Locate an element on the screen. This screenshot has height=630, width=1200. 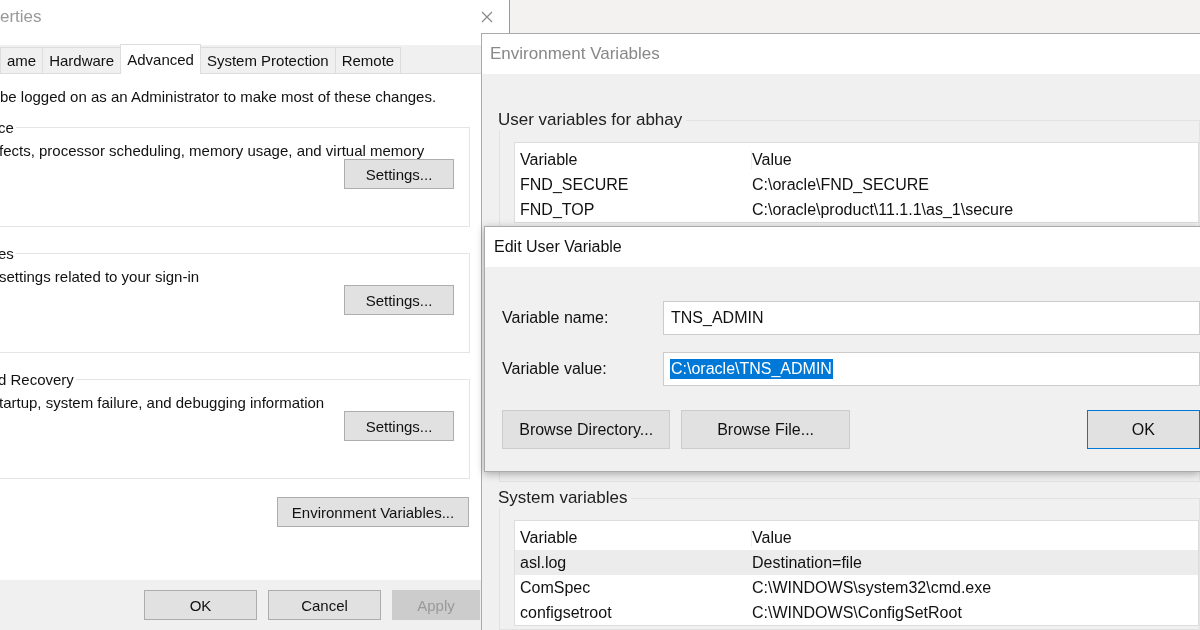
variable-name: asl.log is located at coordinates (544, 562).